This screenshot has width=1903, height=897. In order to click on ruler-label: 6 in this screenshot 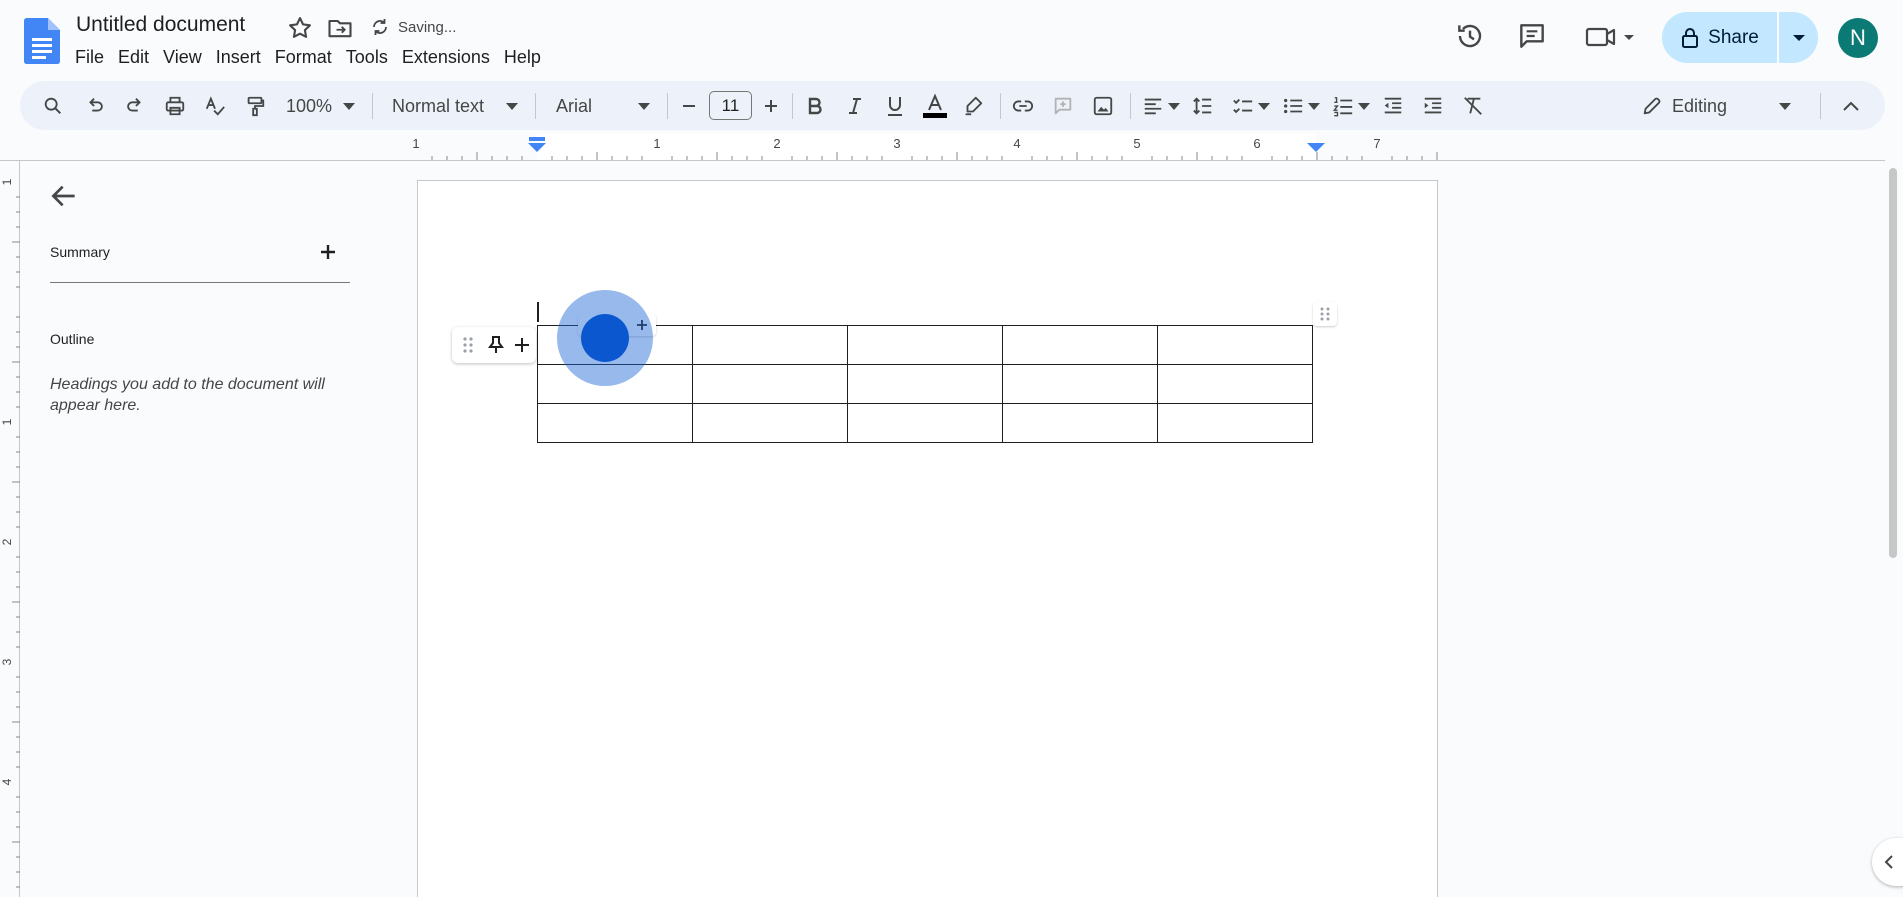, I will do `click(1256, 143)`.